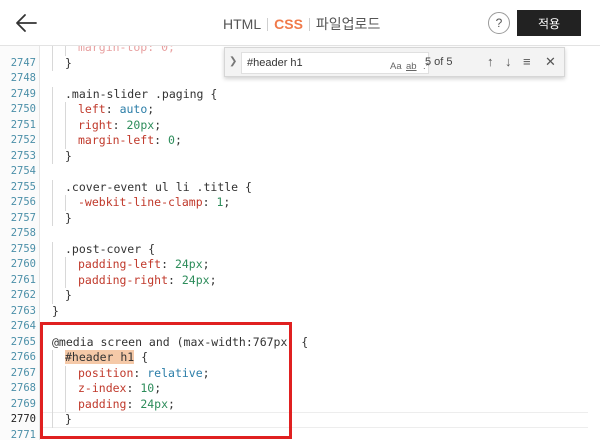 This screenshot has width=600, height=440. I want to click on find-input-value: #header h1, so click(275, 63).